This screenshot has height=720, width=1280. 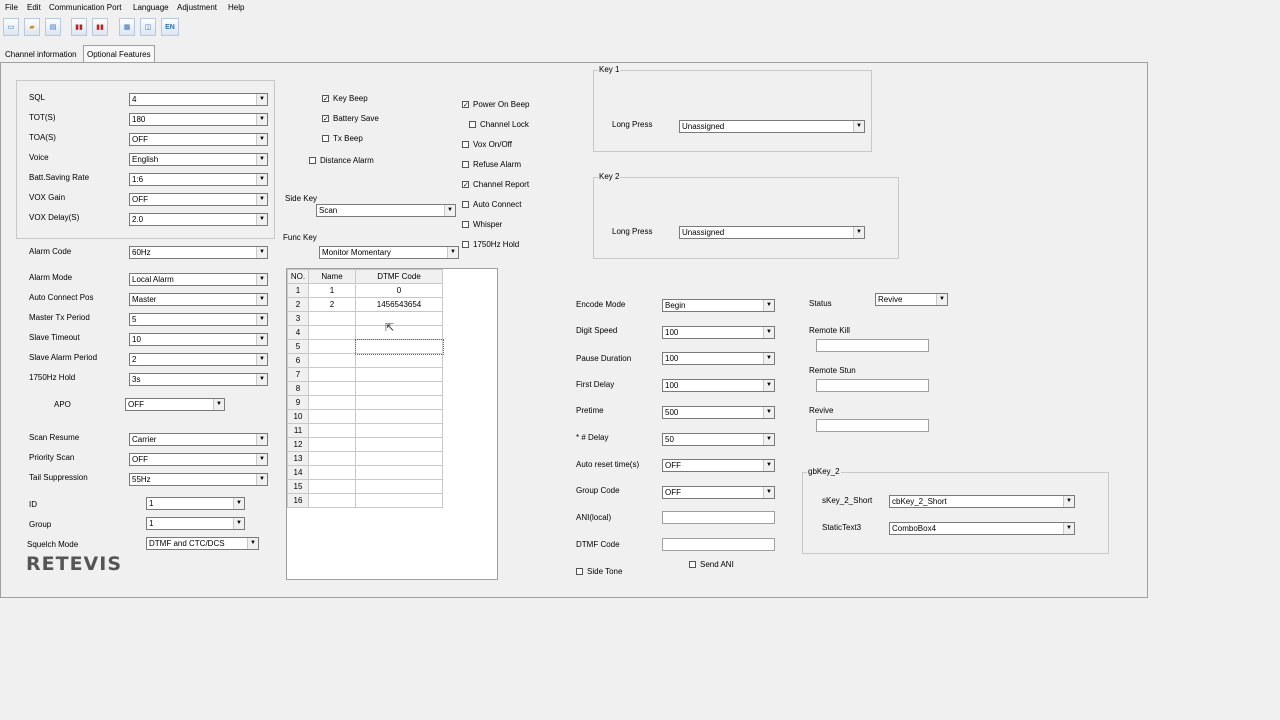 I want to click on language-en-button: EN, so click(x=170, y=27).